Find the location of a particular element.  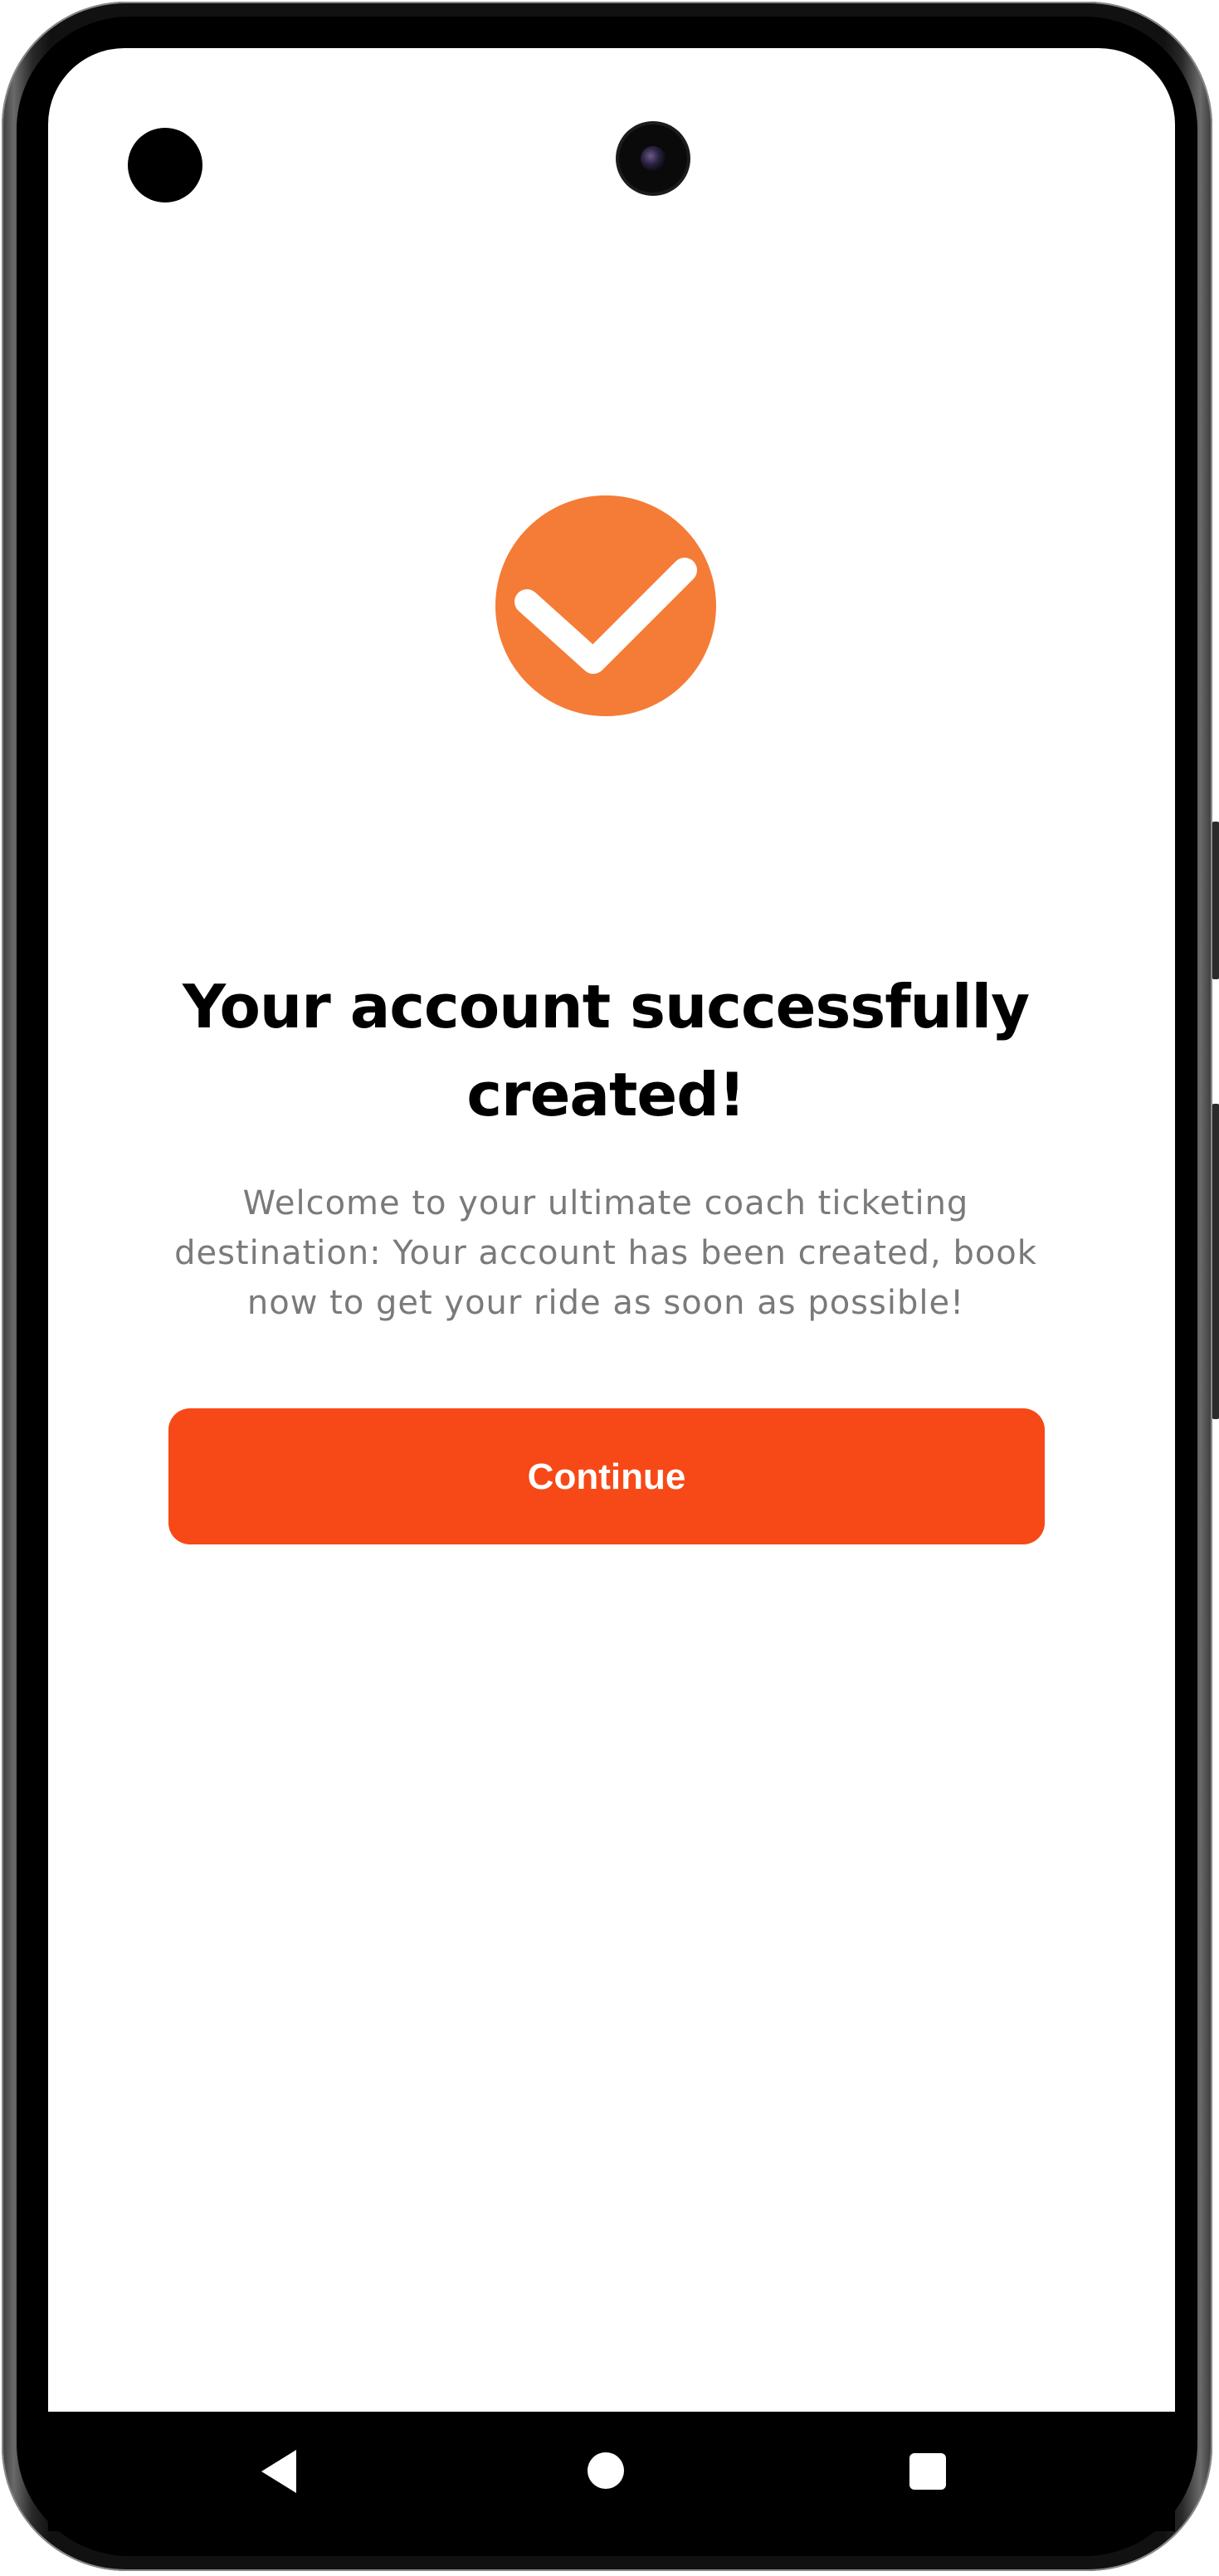

power-button is located at coordinates (1216, 1261).